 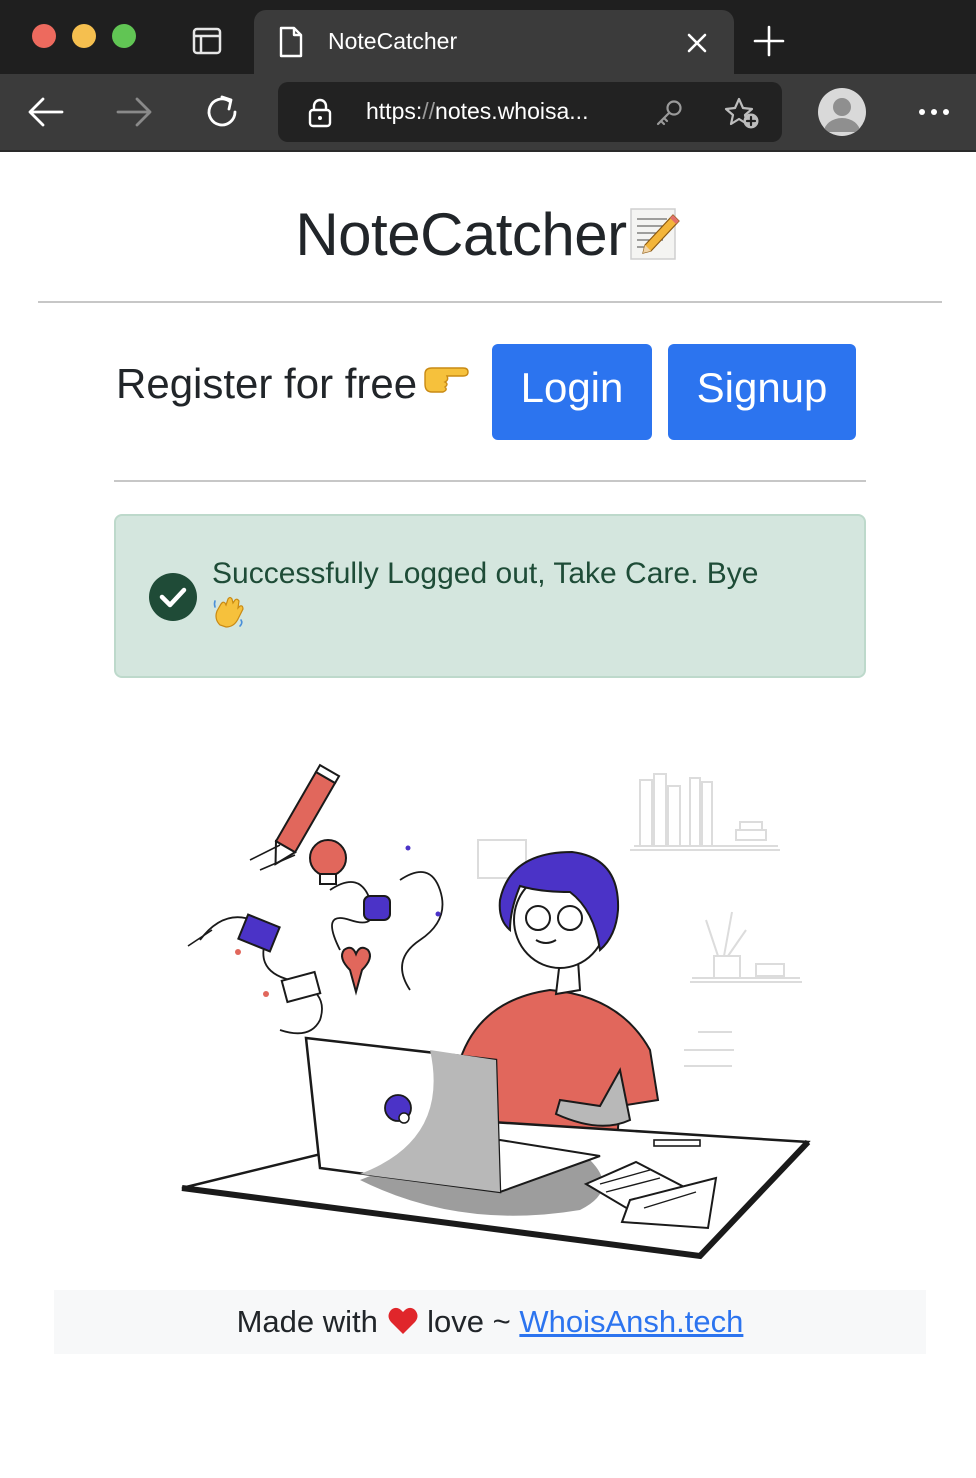 I want to click on tab-title: NoteCatcher, so click(x=393, y=41).